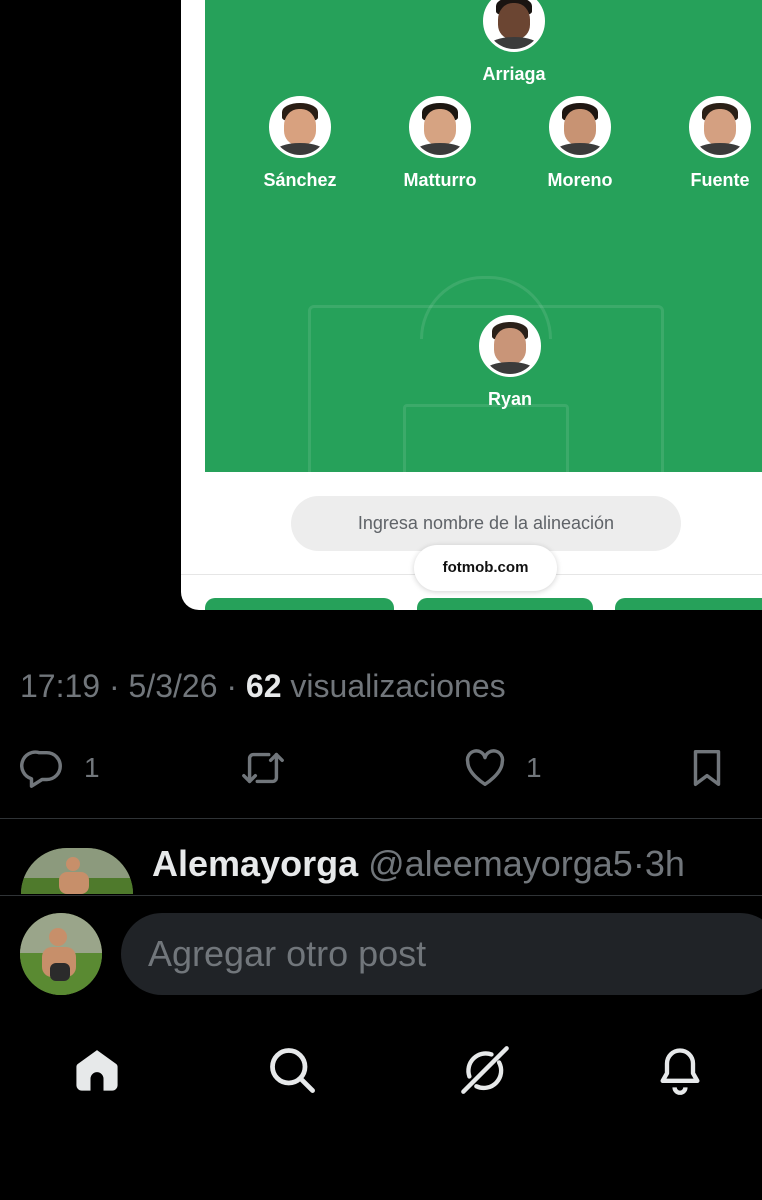 Image resolution: width=762 pixels, height=1200 pixels. What do you see at coordinates (720, 180) in the screenshot?
I see `player-name: Fuente` at bounding box center [720, 180].